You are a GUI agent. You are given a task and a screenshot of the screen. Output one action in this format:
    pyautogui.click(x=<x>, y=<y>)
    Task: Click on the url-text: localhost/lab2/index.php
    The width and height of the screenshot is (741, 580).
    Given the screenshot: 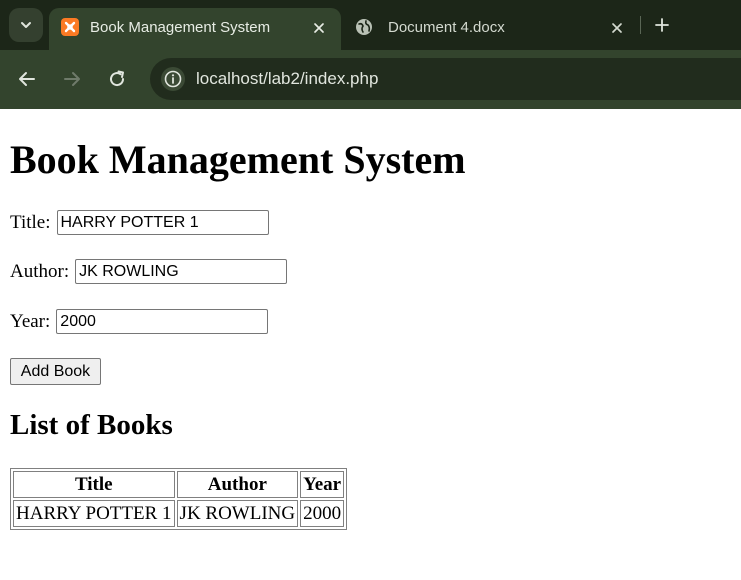 What is the action you would take?
    pyautogui.click(x=287, y=79)
    